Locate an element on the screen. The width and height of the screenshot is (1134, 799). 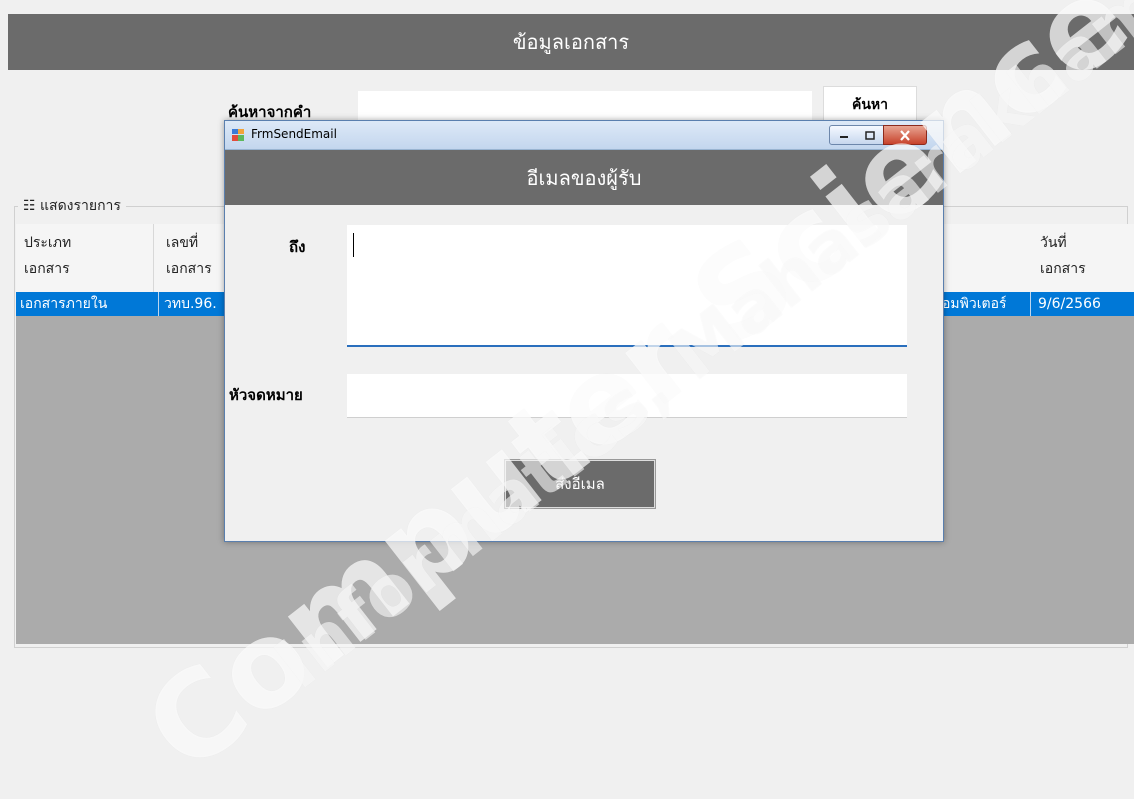
close-icon is located at coordinates (905, 135).